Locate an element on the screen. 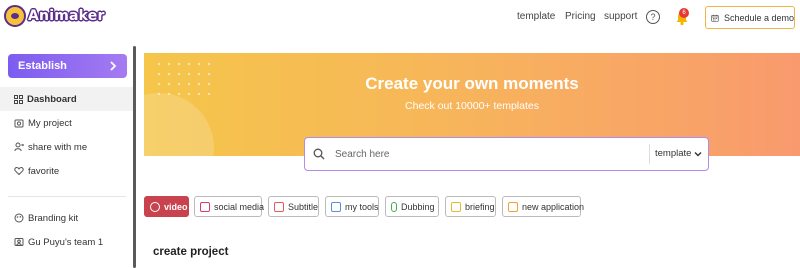 This screenshot has width=800, height=268. sidebar-item-label: My project is located at coordinates (50, 123).